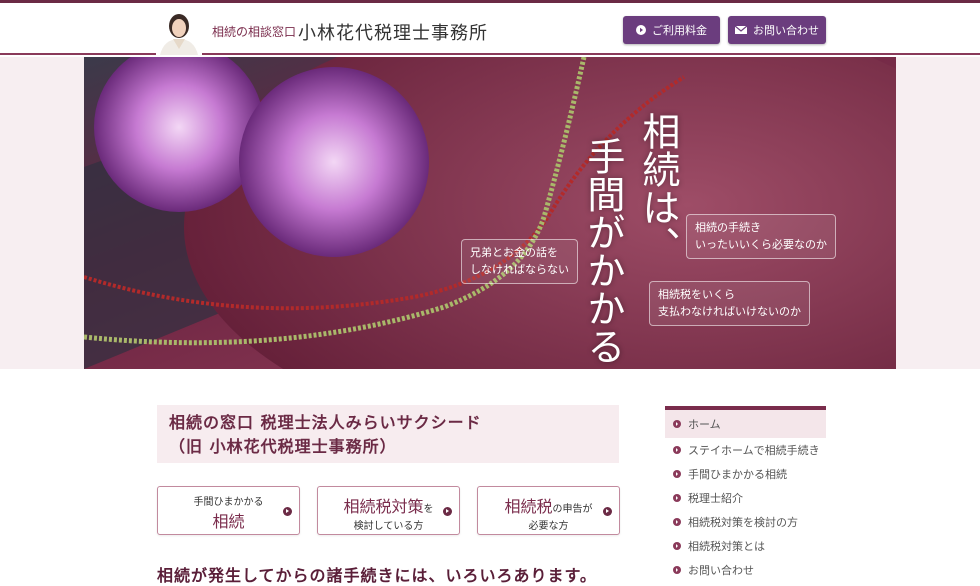 The image size is (980, 586). What do you see at coordinates (325, 422) in the screenshot?
I see `office-name-line1: 相続の窓口 税理士法人みらいサクシード` at bounding box center [325, 422].